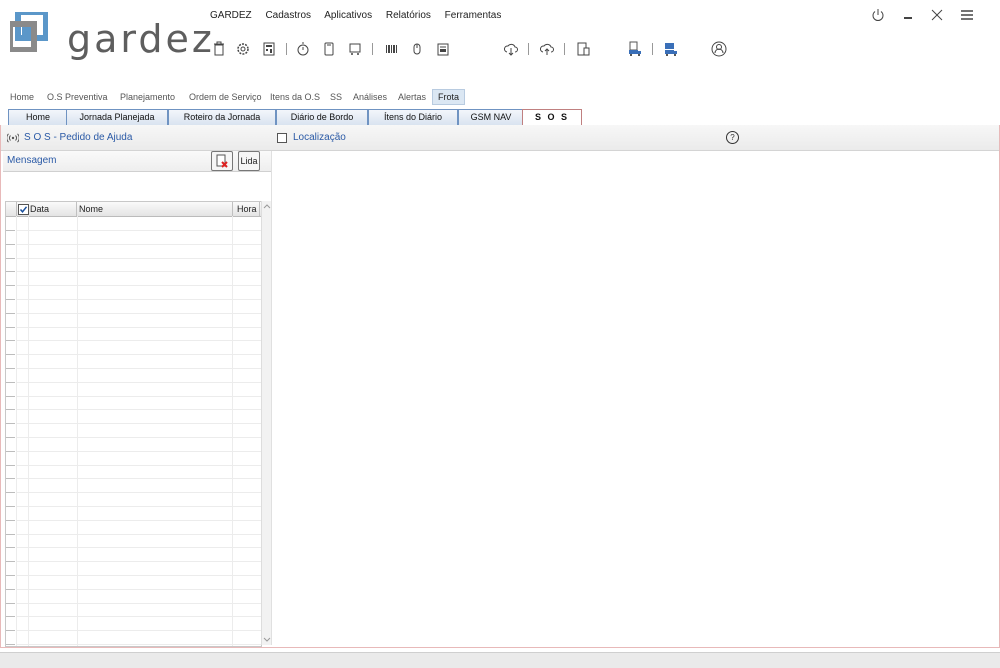 This screenshot has width=1000, height=668. Describe the element at coordinates (225, 97) in the screenshot. I see `nav-ordem-de-servico: Ordem de Serviço` at that location.